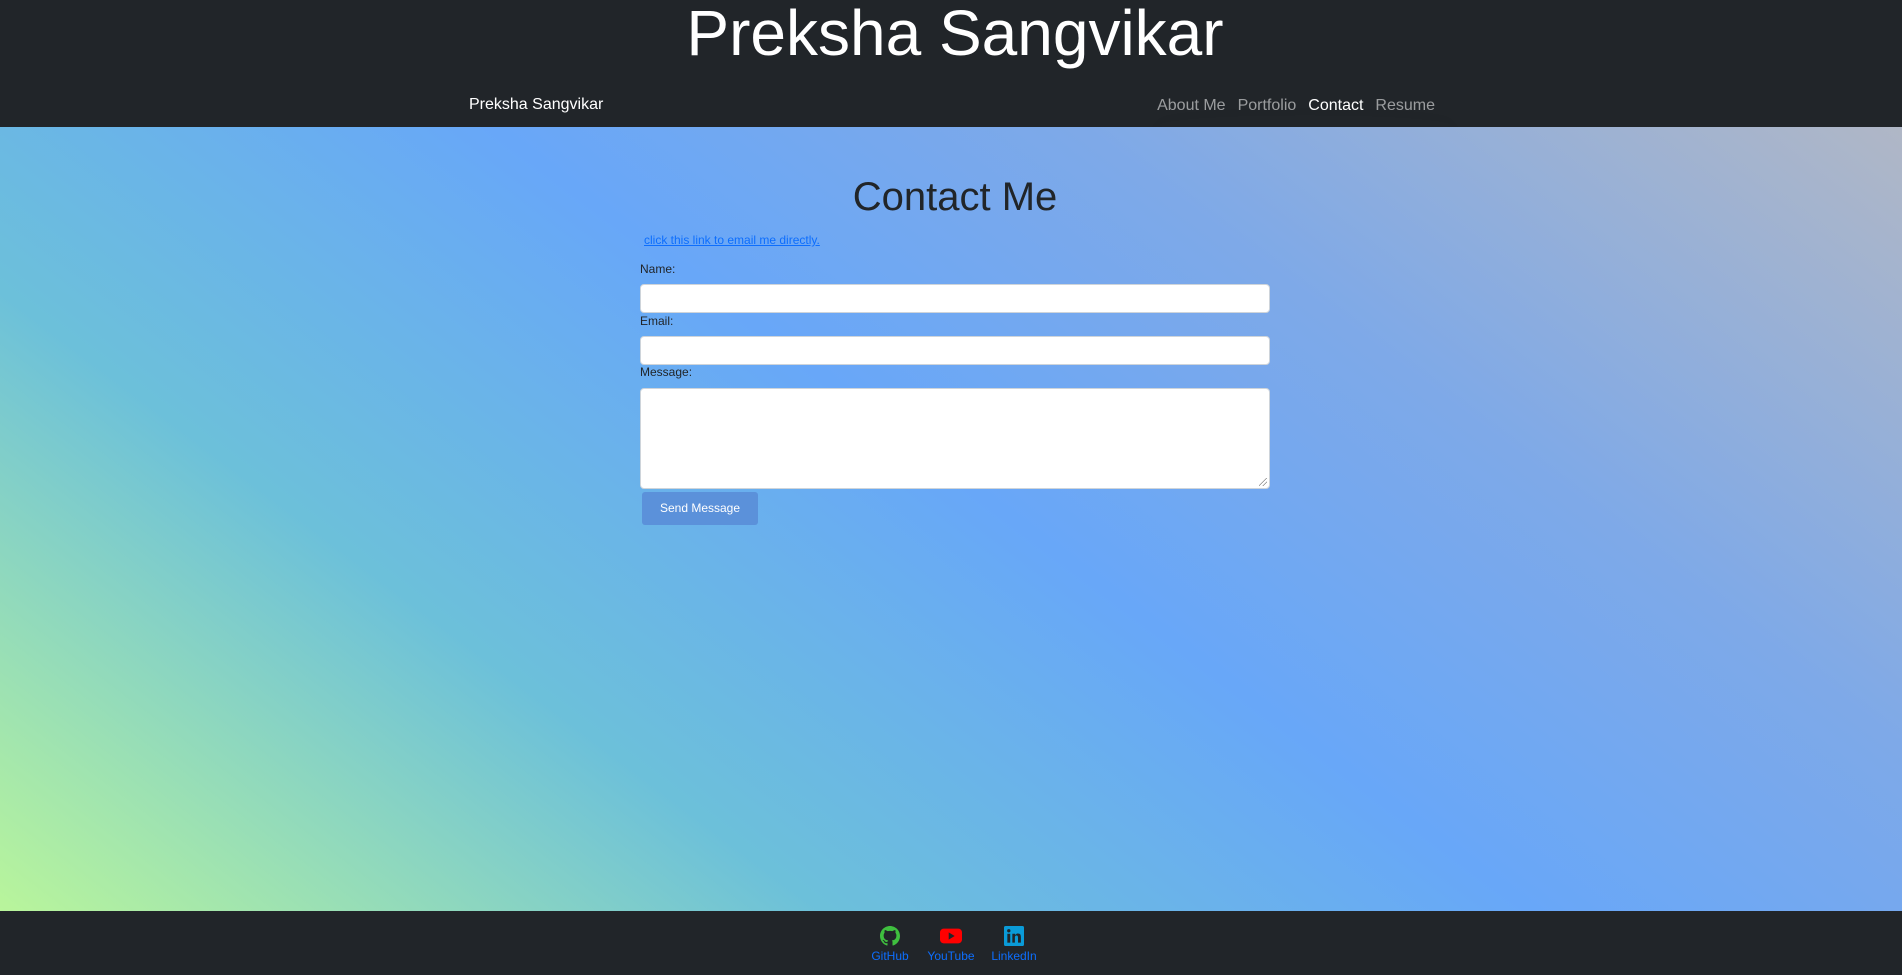  Describe the element at coordinates (1263, 482) in the screenshot. I see `resize-grip-icon` at that location.